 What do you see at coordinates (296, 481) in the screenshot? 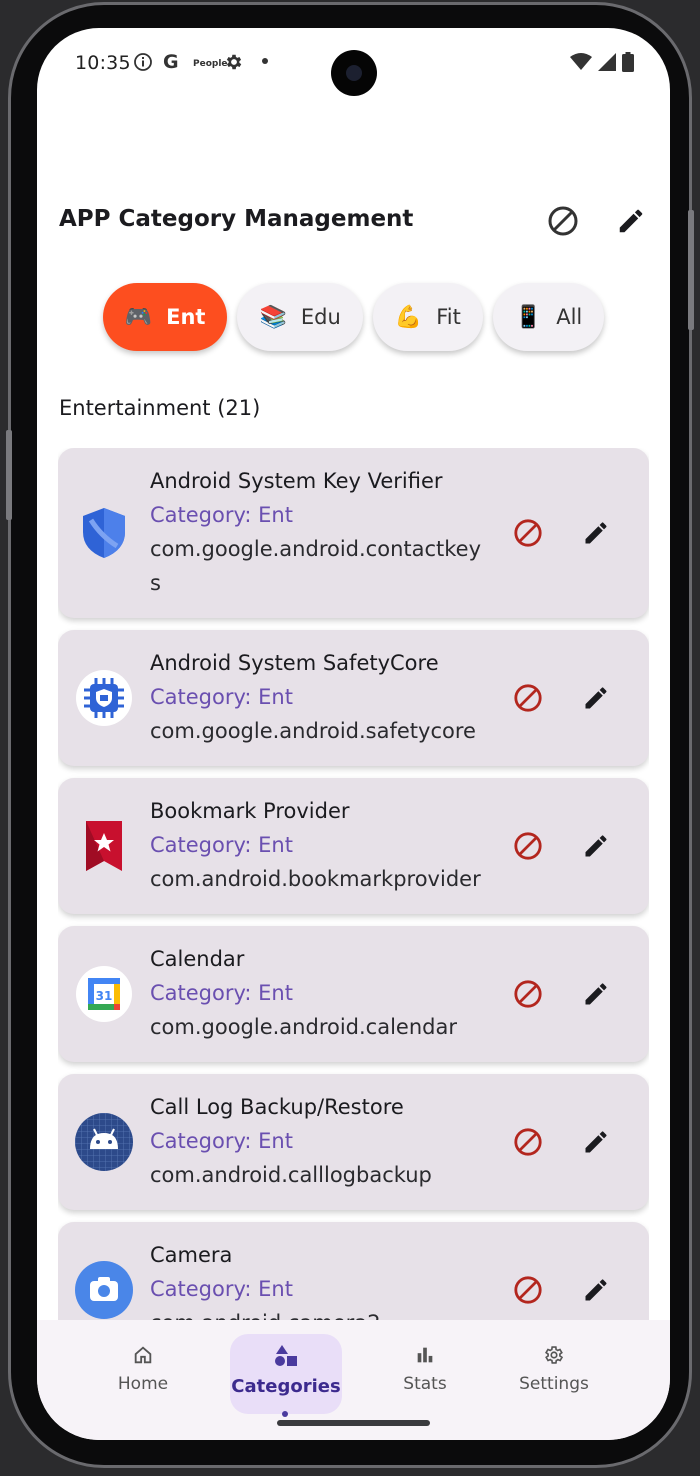
I see `app-name: Android System Key Verifier` at bounding box center [296, 481].